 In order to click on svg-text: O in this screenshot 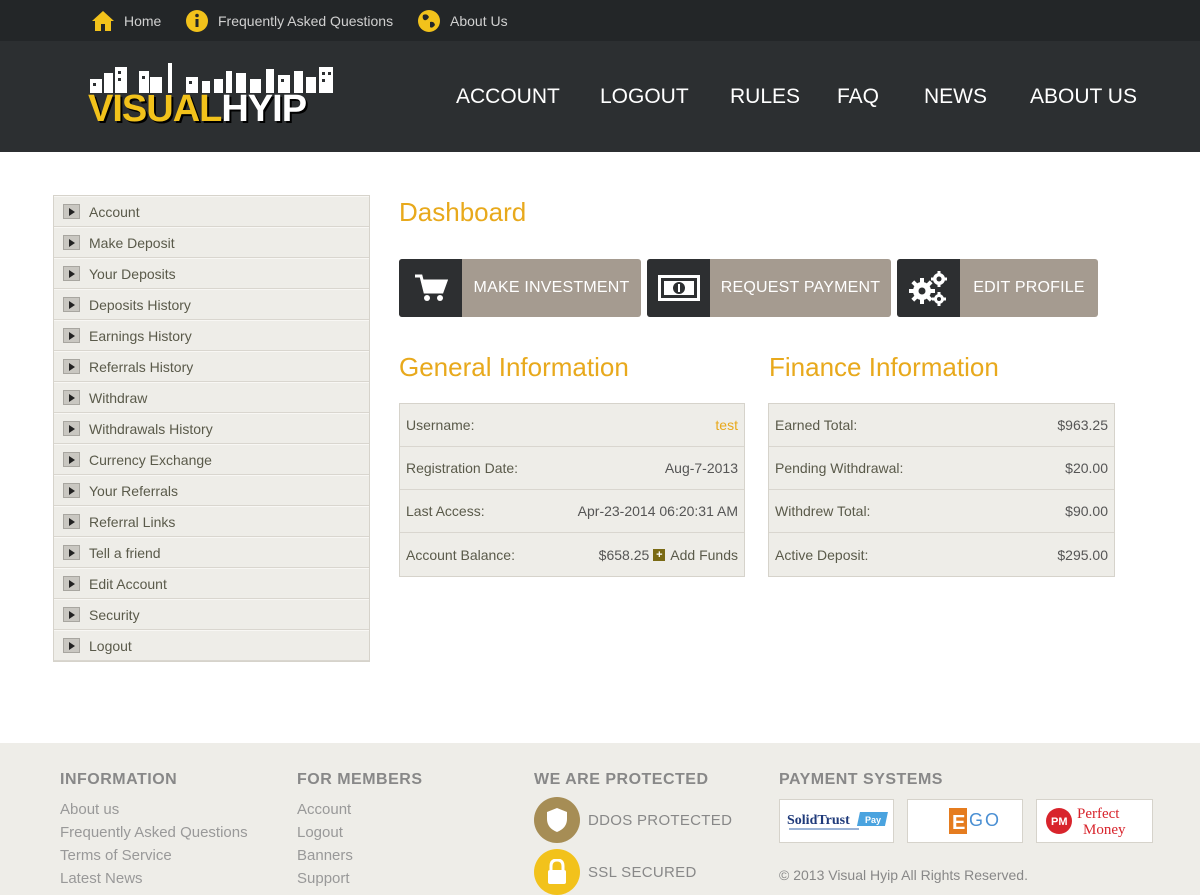, I will do `click(992, 820)`.